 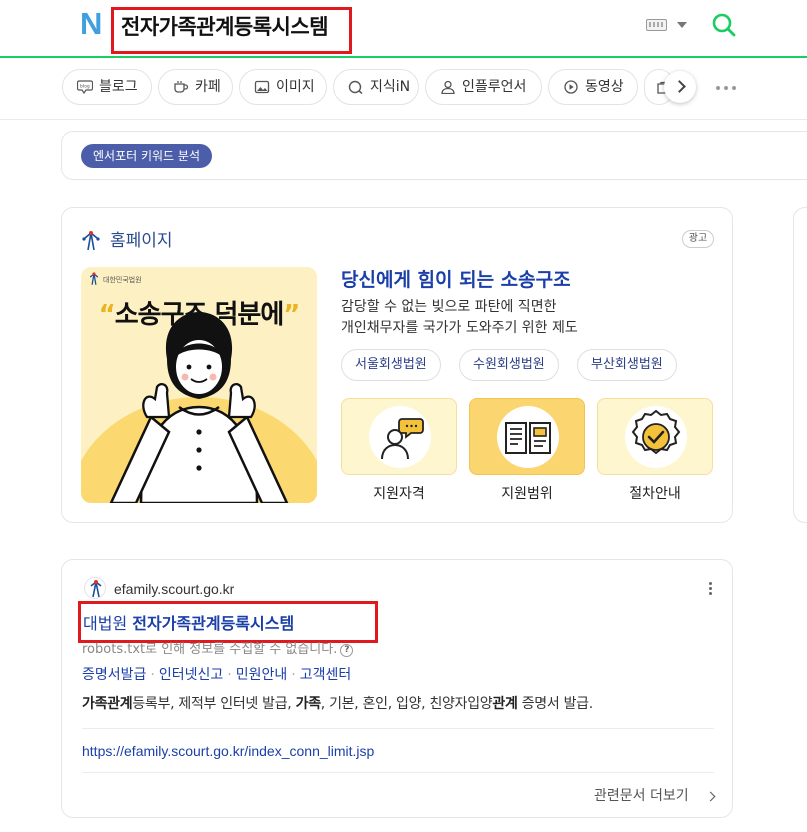 I want to click on search-icon, so click(x=724, y=25).